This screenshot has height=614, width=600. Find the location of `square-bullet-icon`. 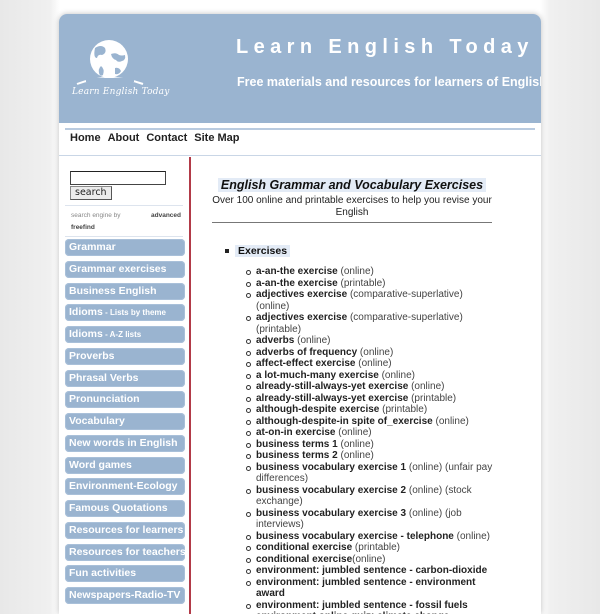

square-bullet-icon is located at coordinates (227, 251).